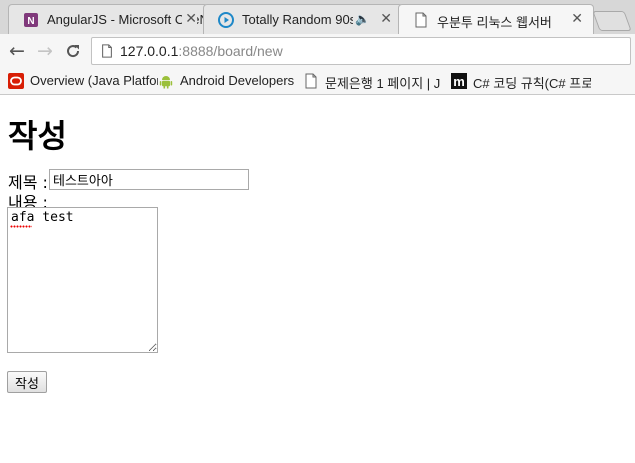  What do you see at coordinates (237, 80) in the screenshot?
I see `bookmark-label: Android Developers` at bounding box center [237, 80].